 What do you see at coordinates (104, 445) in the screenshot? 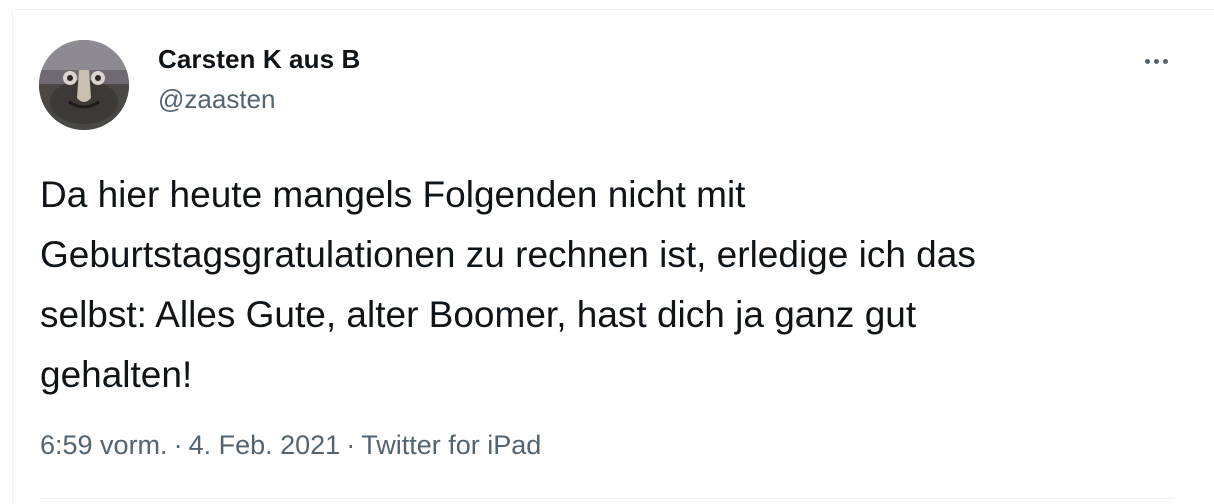
I see `tweet-time: 6:59 vorm.` at bounding box center [104, 445].